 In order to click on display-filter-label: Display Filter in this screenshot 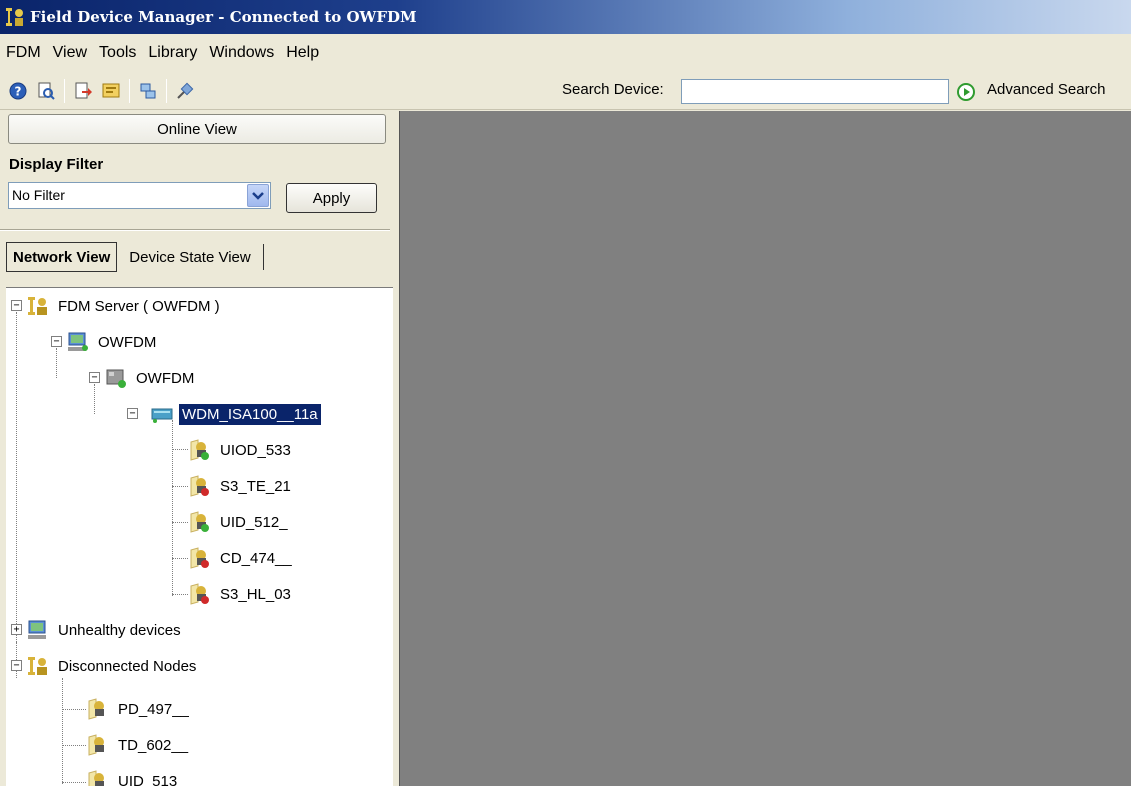, I will do `click(56, 164)`.